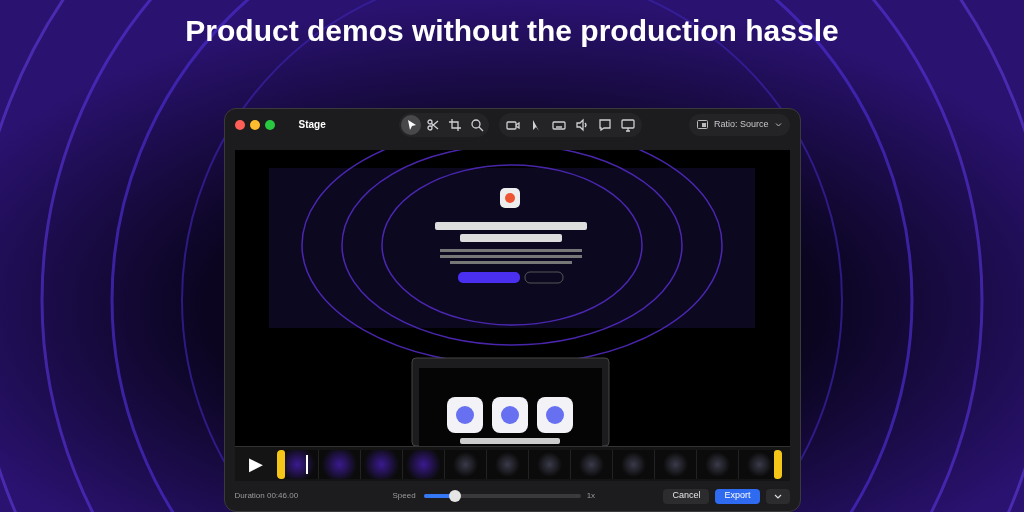 This screenshot has height=512, width=1024. Describe the element at coordinates (476, 124) in the screenshot. I see `search-icon` at that location.